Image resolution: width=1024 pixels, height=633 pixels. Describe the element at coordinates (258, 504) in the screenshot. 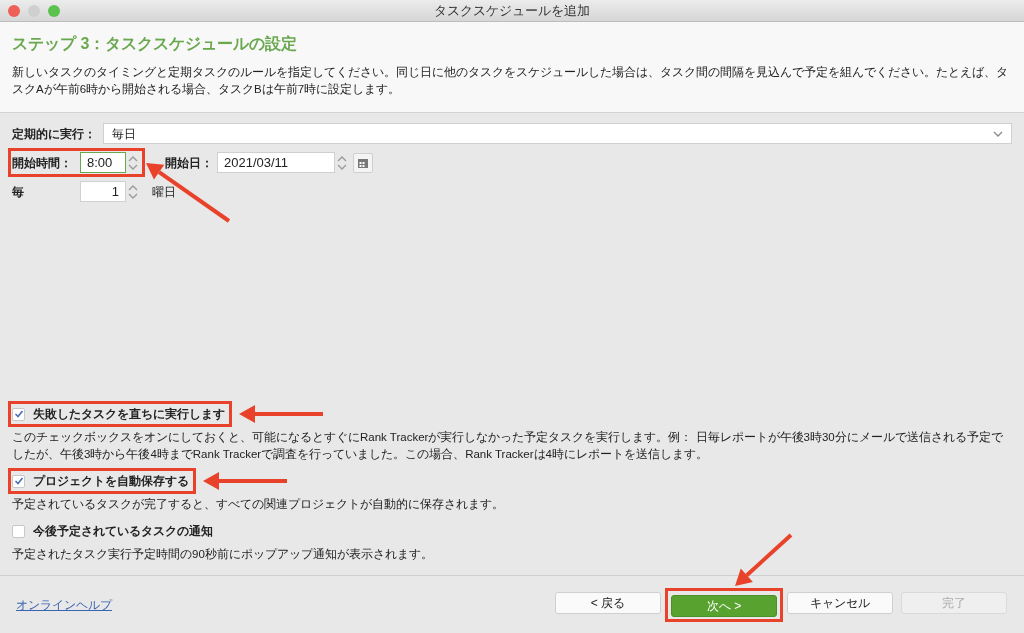

I see `option-description: 予定されているタスクが完了すると、すべての関連プロジェクトが自動的に保存されます。` at that location.